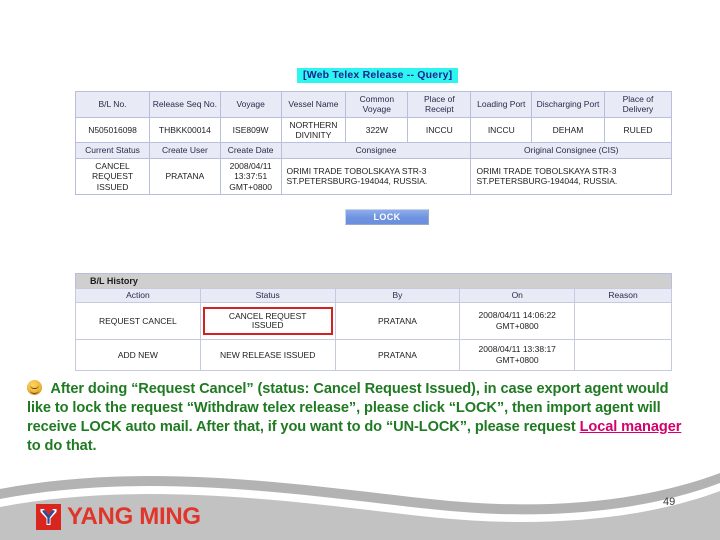 This screenshot has height=540, width=720. I want to click on status-highlight-box: CANCEL REQUEST ISSUED, so click(267, 321).